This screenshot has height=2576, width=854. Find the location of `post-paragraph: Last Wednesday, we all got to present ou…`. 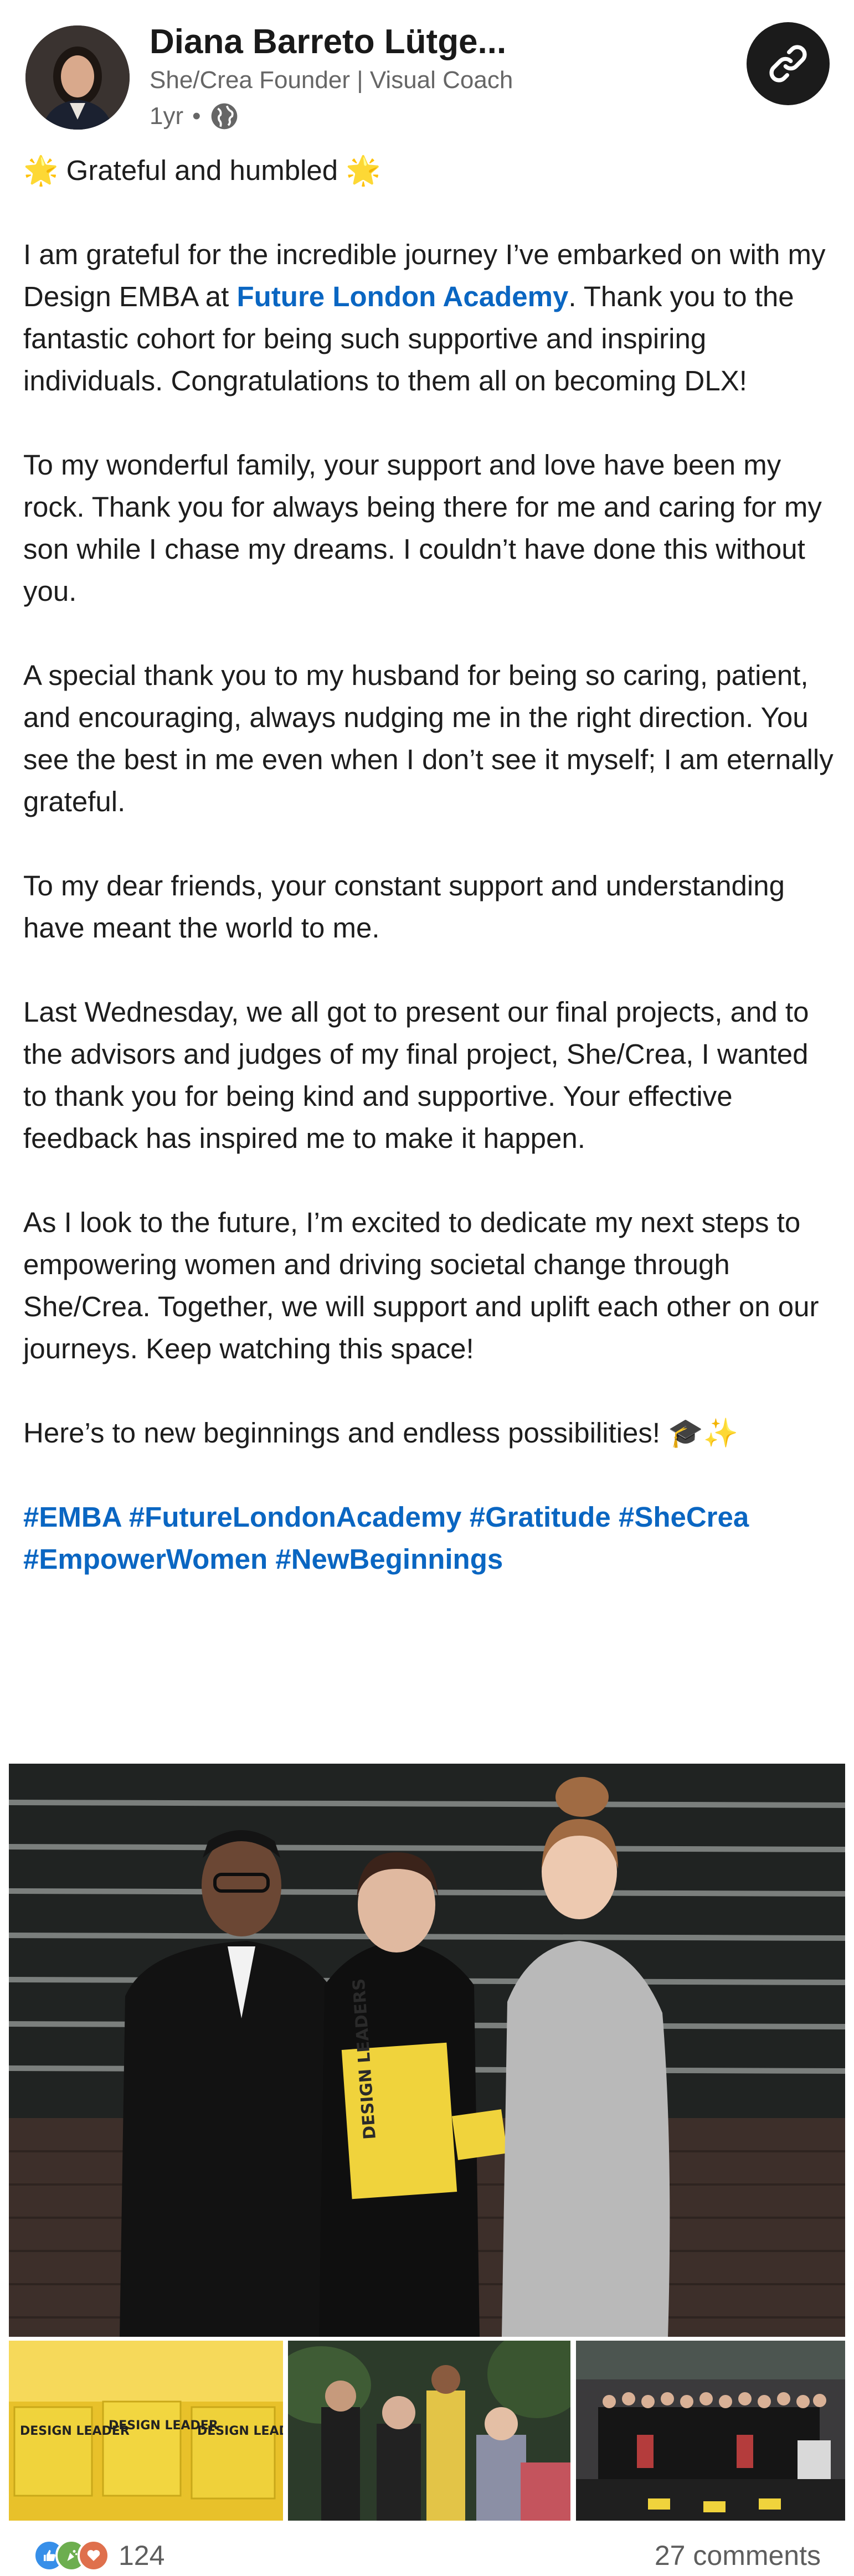

post-paragraph: Last Wednesday, we all got to present ou… is located at coordinates (416, 1075).